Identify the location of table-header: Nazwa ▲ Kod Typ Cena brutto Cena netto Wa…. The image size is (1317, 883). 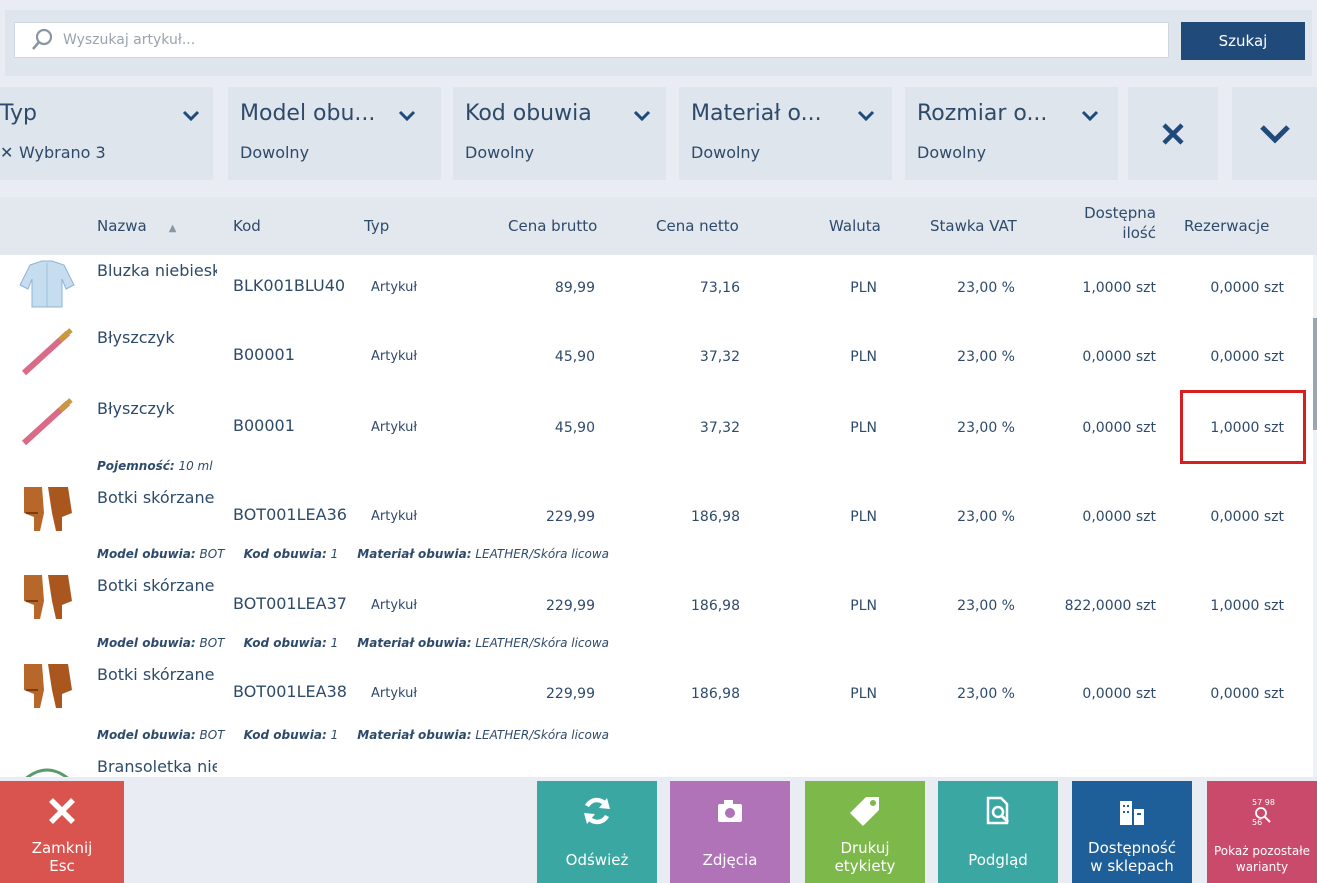
(658, 226).